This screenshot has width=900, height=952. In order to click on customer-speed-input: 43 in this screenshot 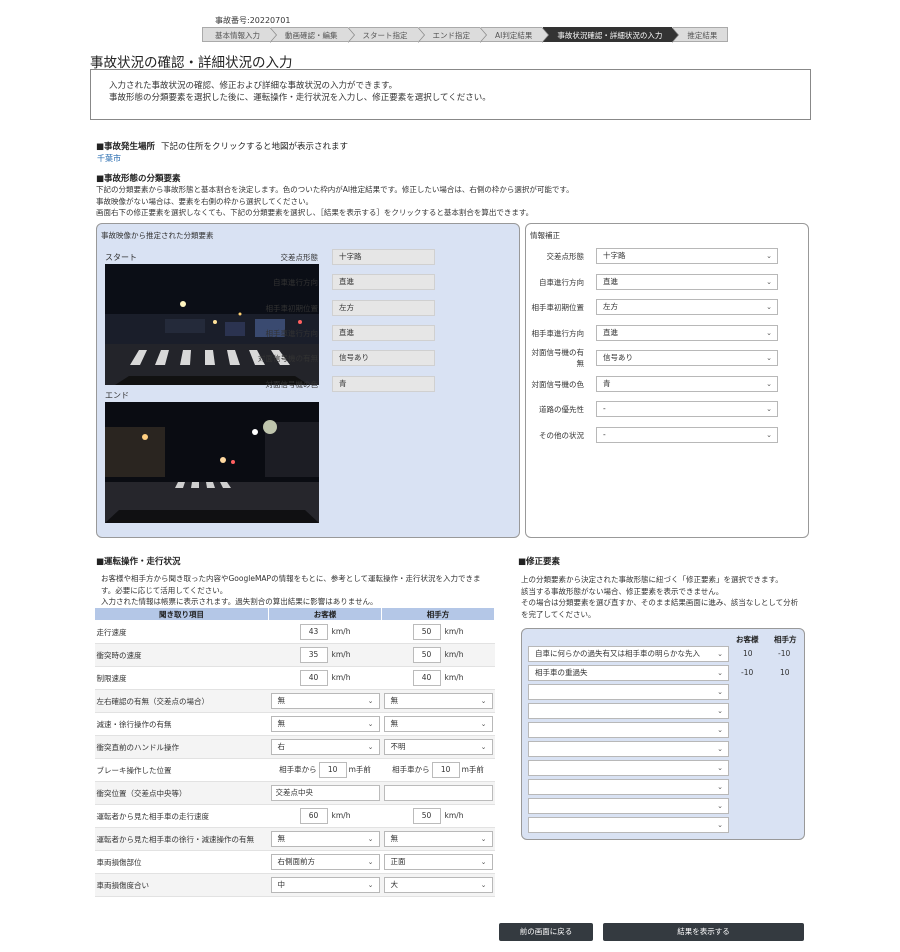, I will do `click(313, 632)`.